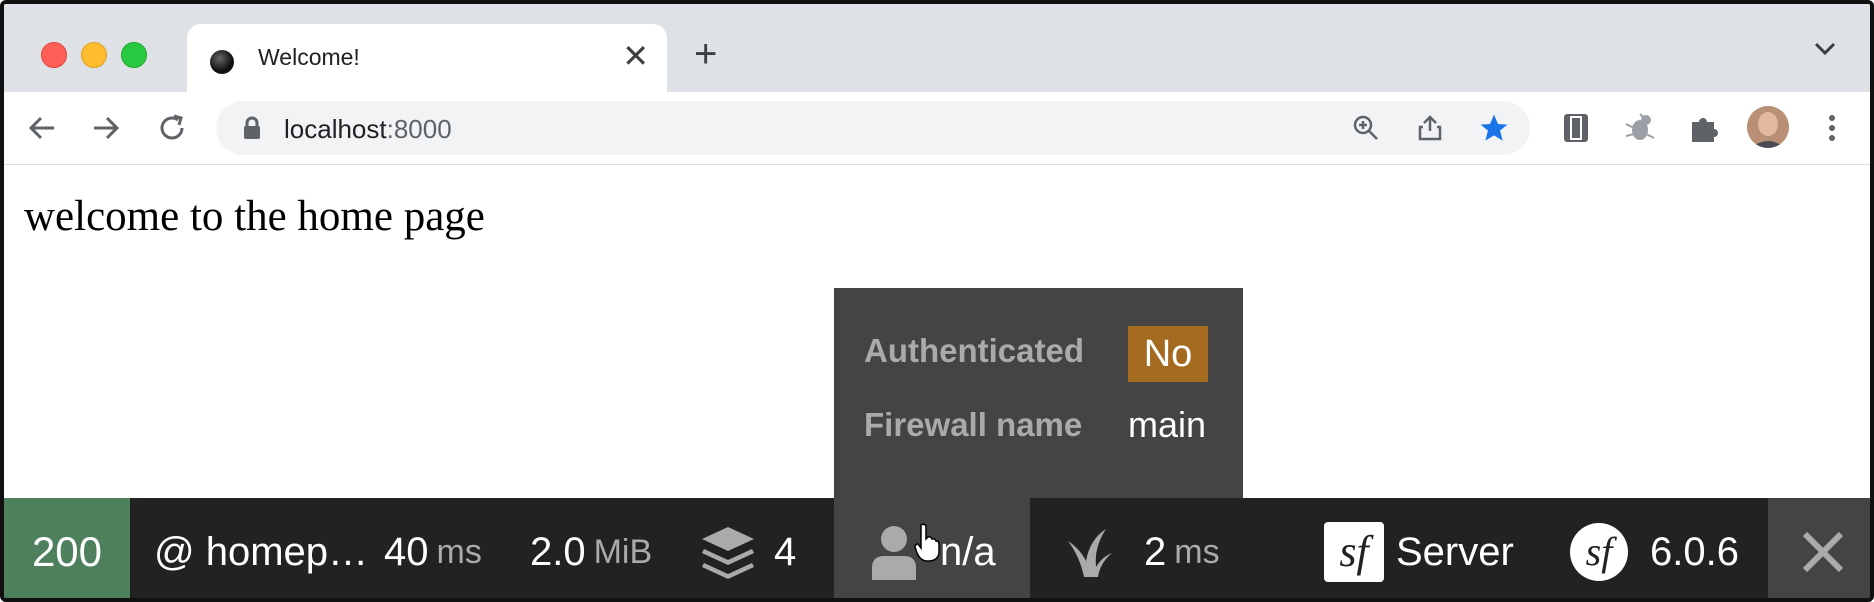 This screenshot has width=1874, height=602. Describe the element at coordinates (252, 127) in the screenshot. I see `lock-icon` at that location.